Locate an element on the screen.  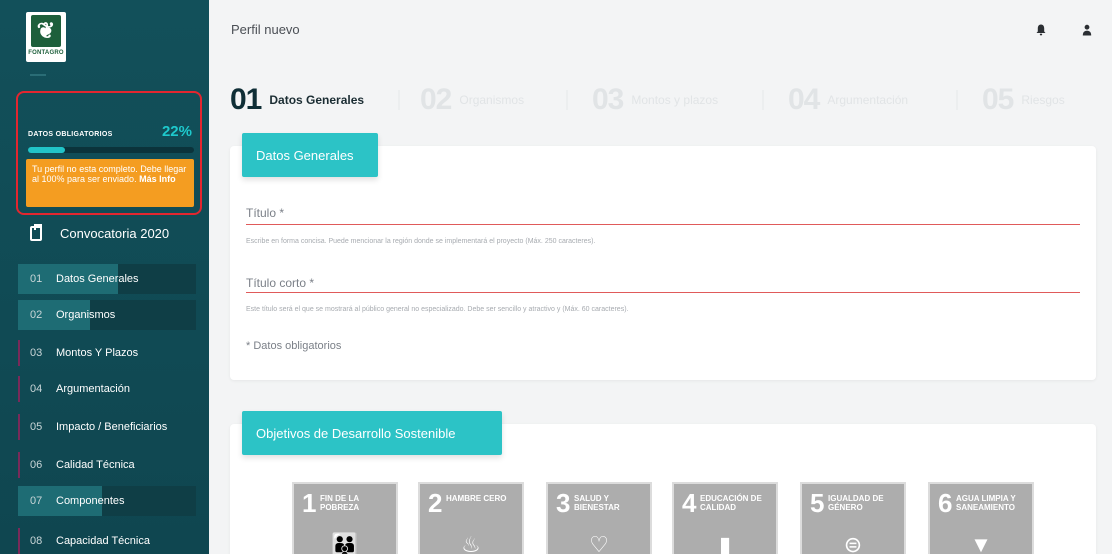
sidebar-item-componentes: 07 Componentes is located at coordinates (107, 501).